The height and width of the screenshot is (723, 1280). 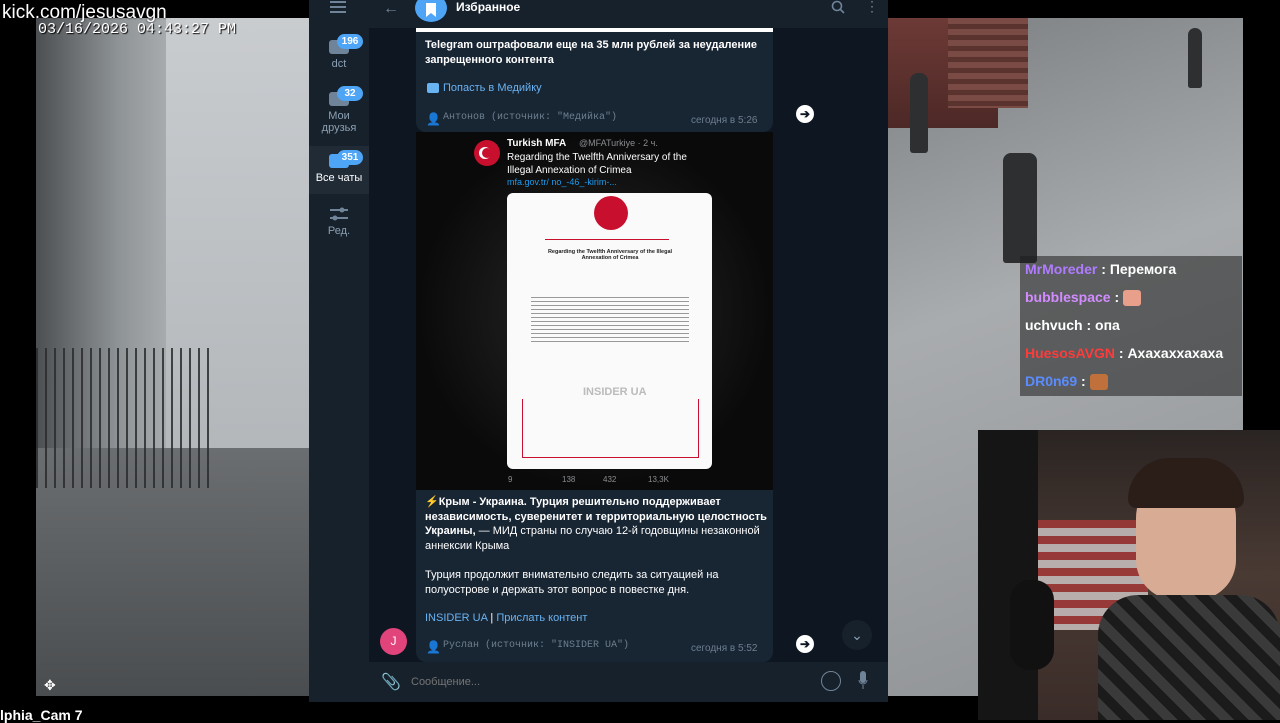 What do you see at coordinates (339, 214) in the screenshot?
I see `sliders-icon` at bounding box center [339, 214].